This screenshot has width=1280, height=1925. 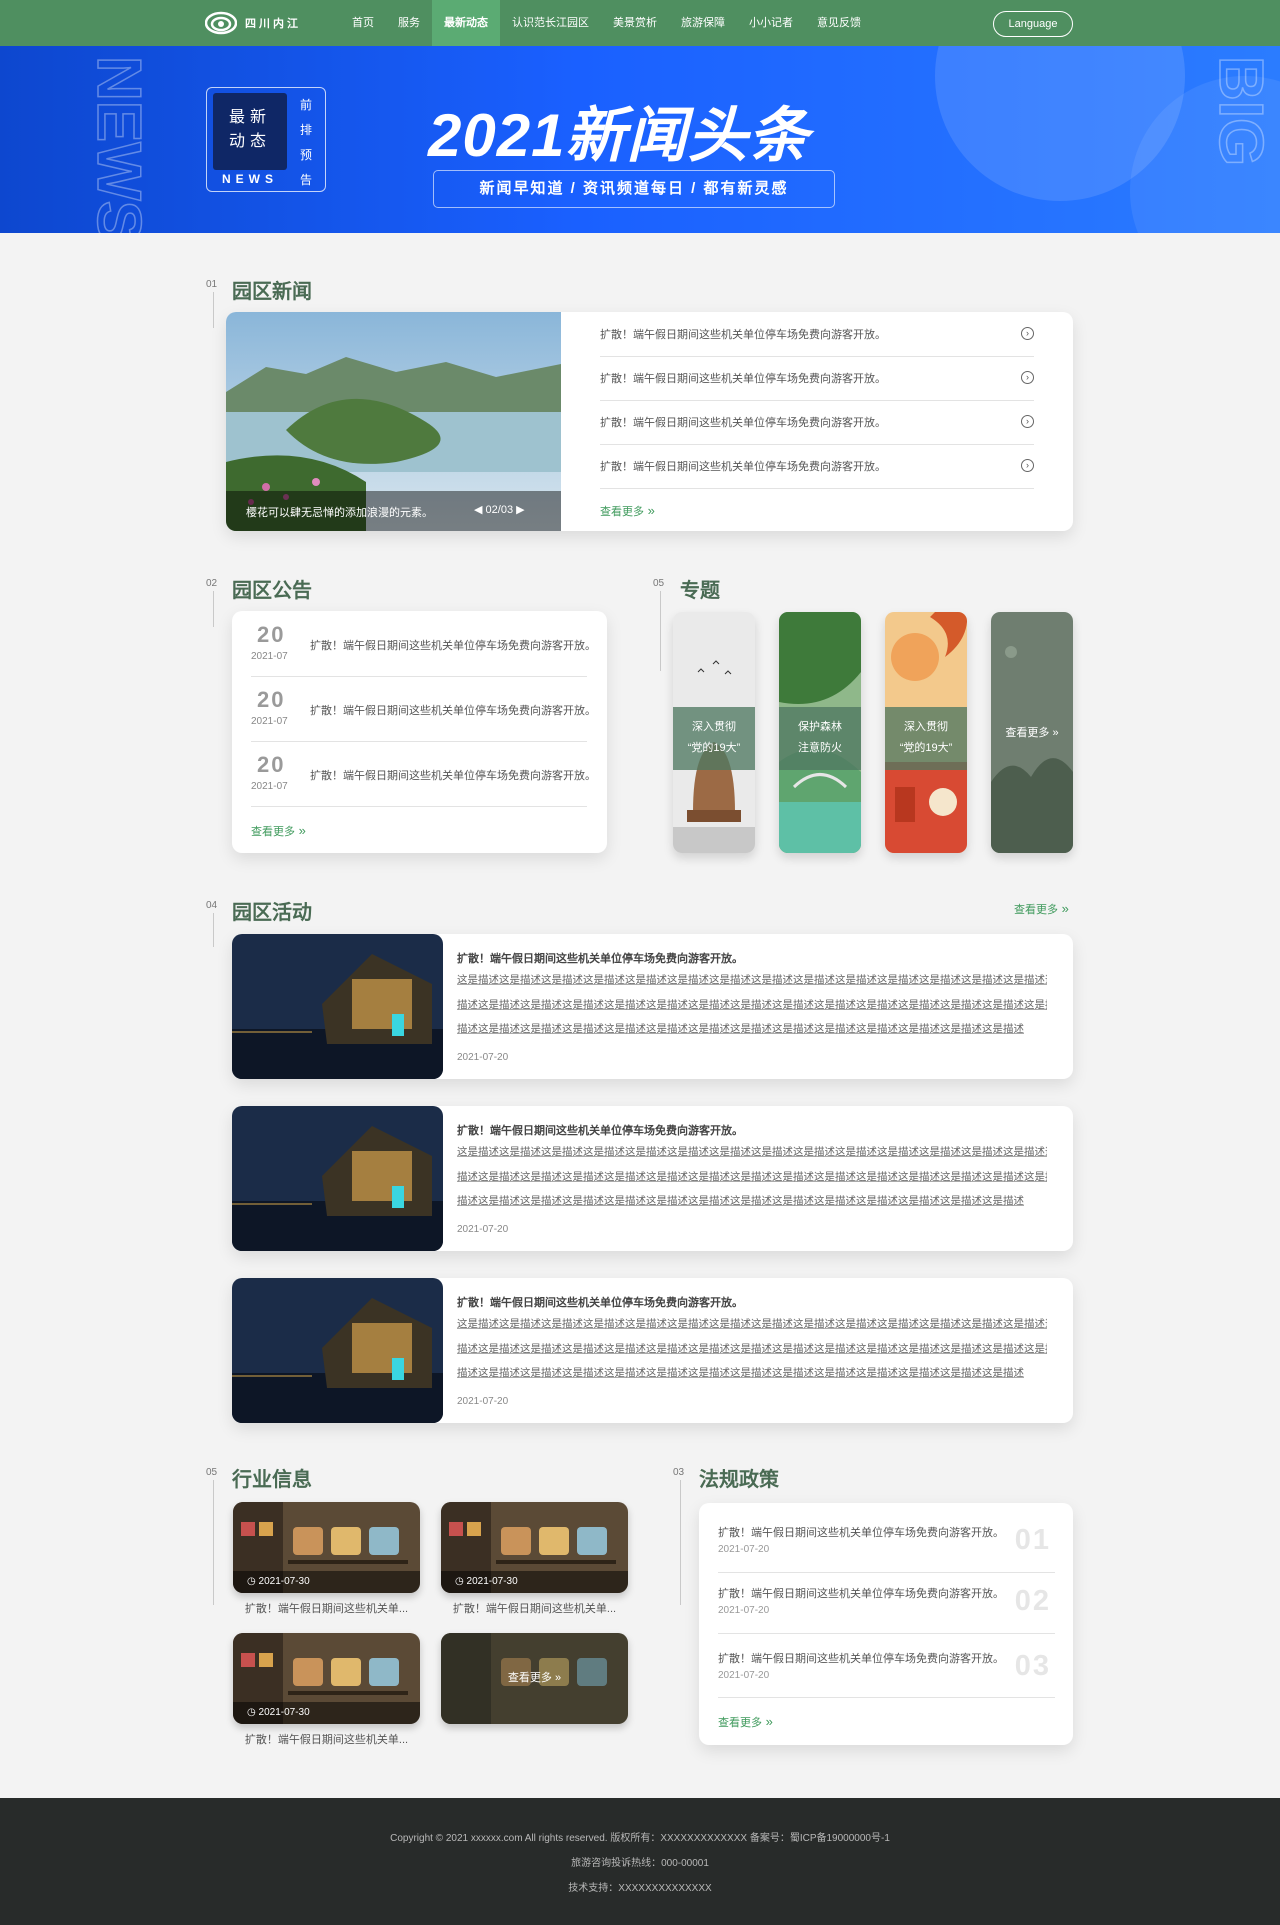 I want to click on nav-item-service: 服务, so click(x=409, y=23).